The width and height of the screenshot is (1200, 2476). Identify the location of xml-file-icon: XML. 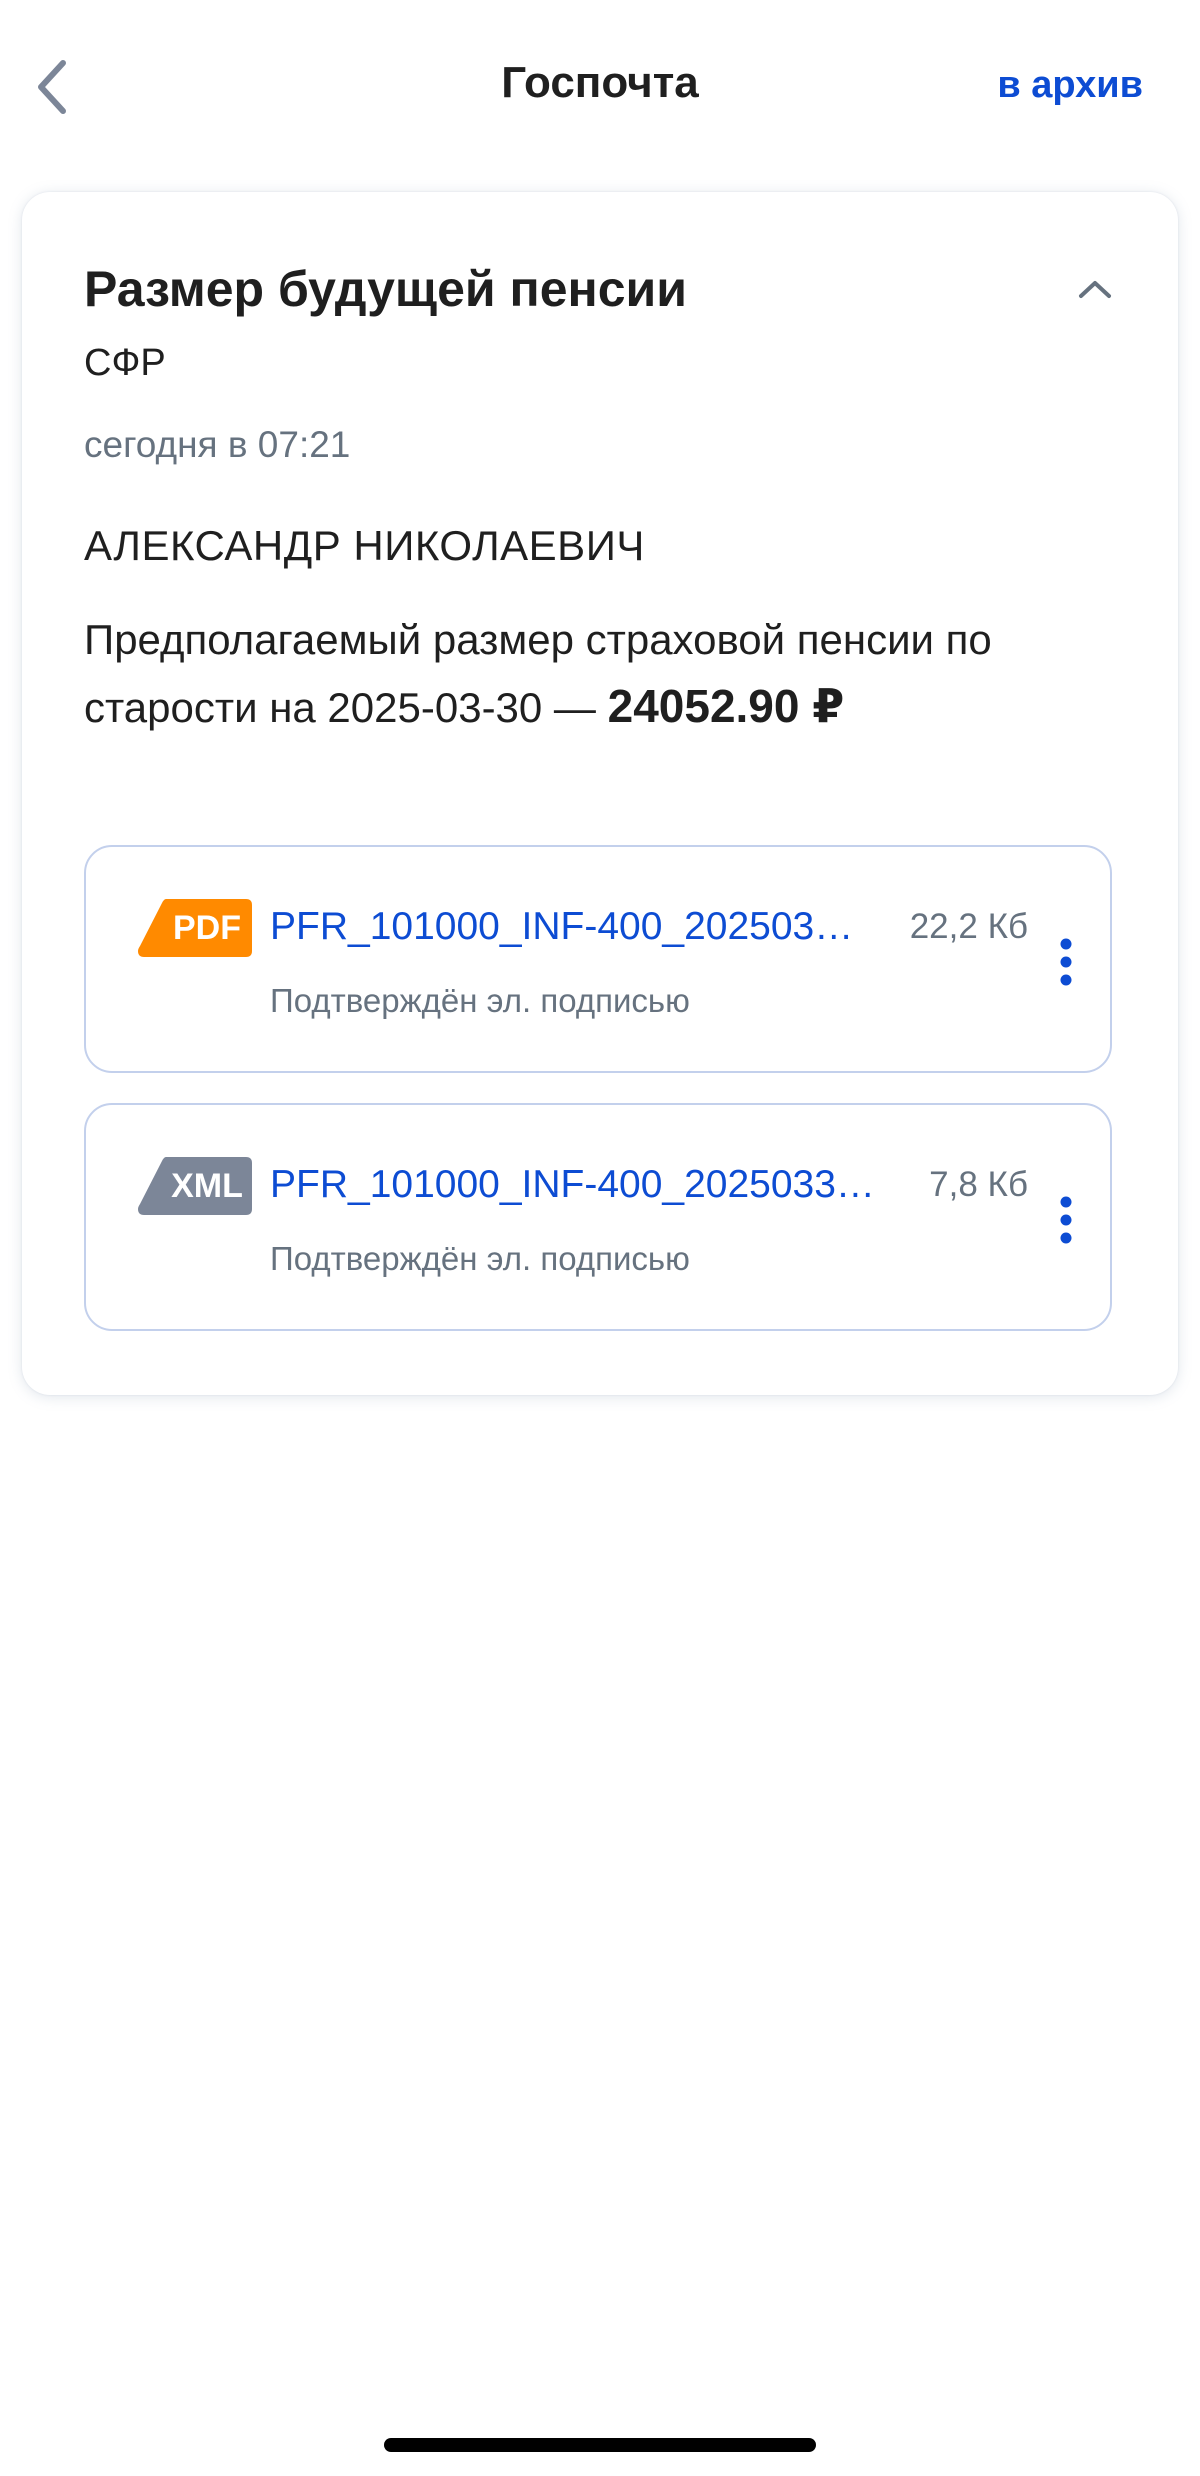
(195, 1186).